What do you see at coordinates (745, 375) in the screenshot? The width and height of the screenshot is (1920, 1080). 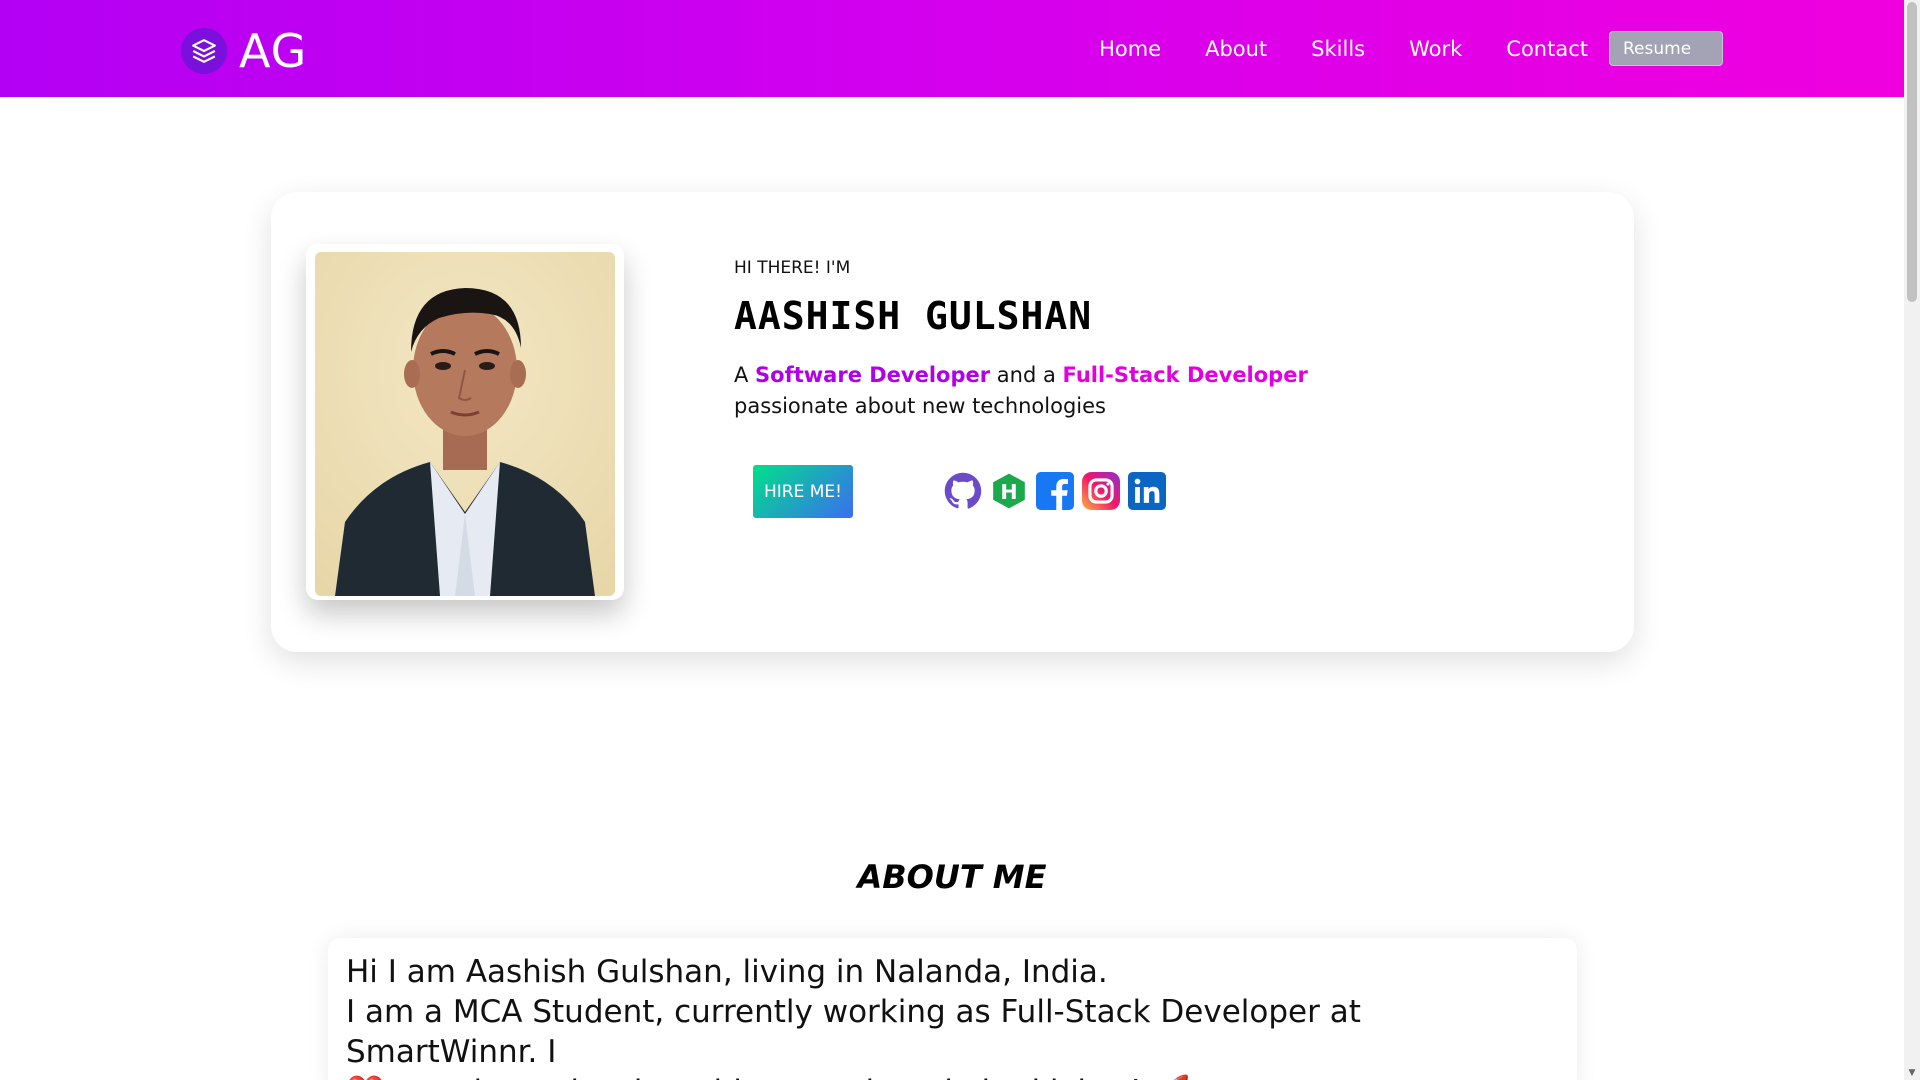 I see `tagline-prefix: A` at bounding box center [745, 375].